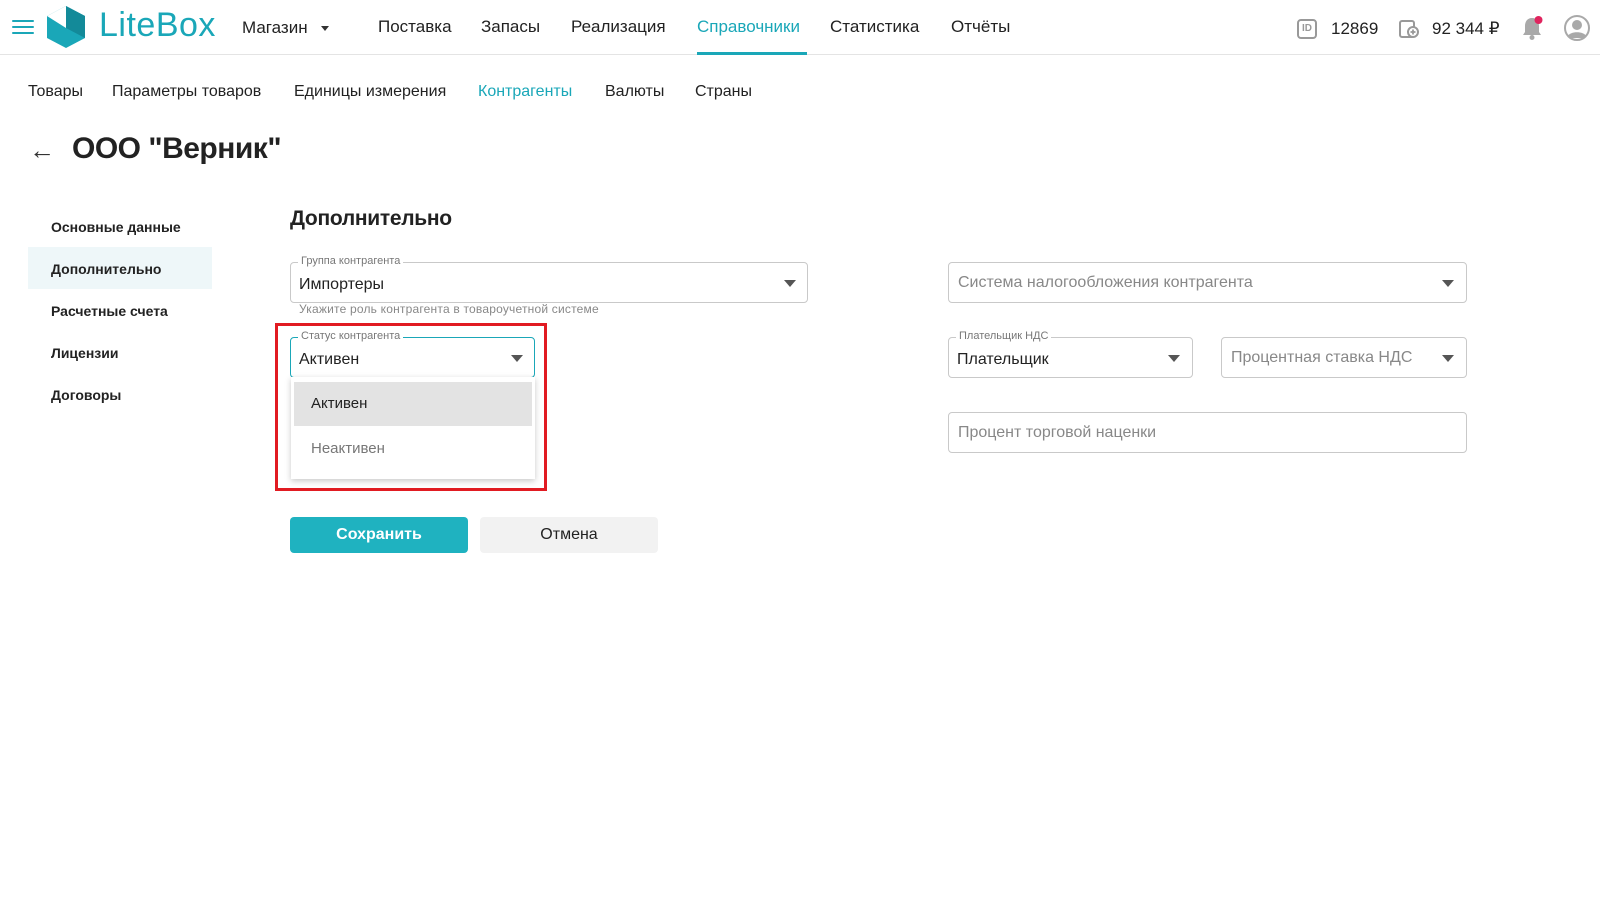 This screenshot has height=900, width=1600. What do you see at coordinates (752, 53) in the screenshot?
I see `active-nav-underline` at bounding box center [752, 53].